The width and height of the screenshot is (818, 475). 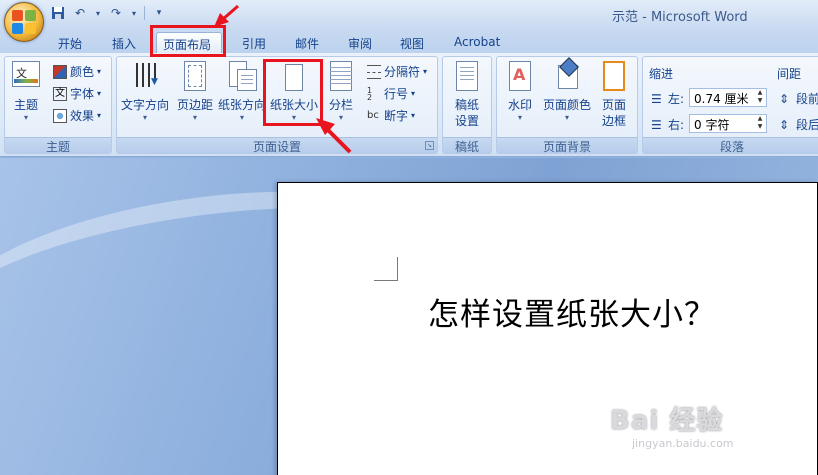 I want to click on line-numbers-icon: 12, so click(x=370, y=93).